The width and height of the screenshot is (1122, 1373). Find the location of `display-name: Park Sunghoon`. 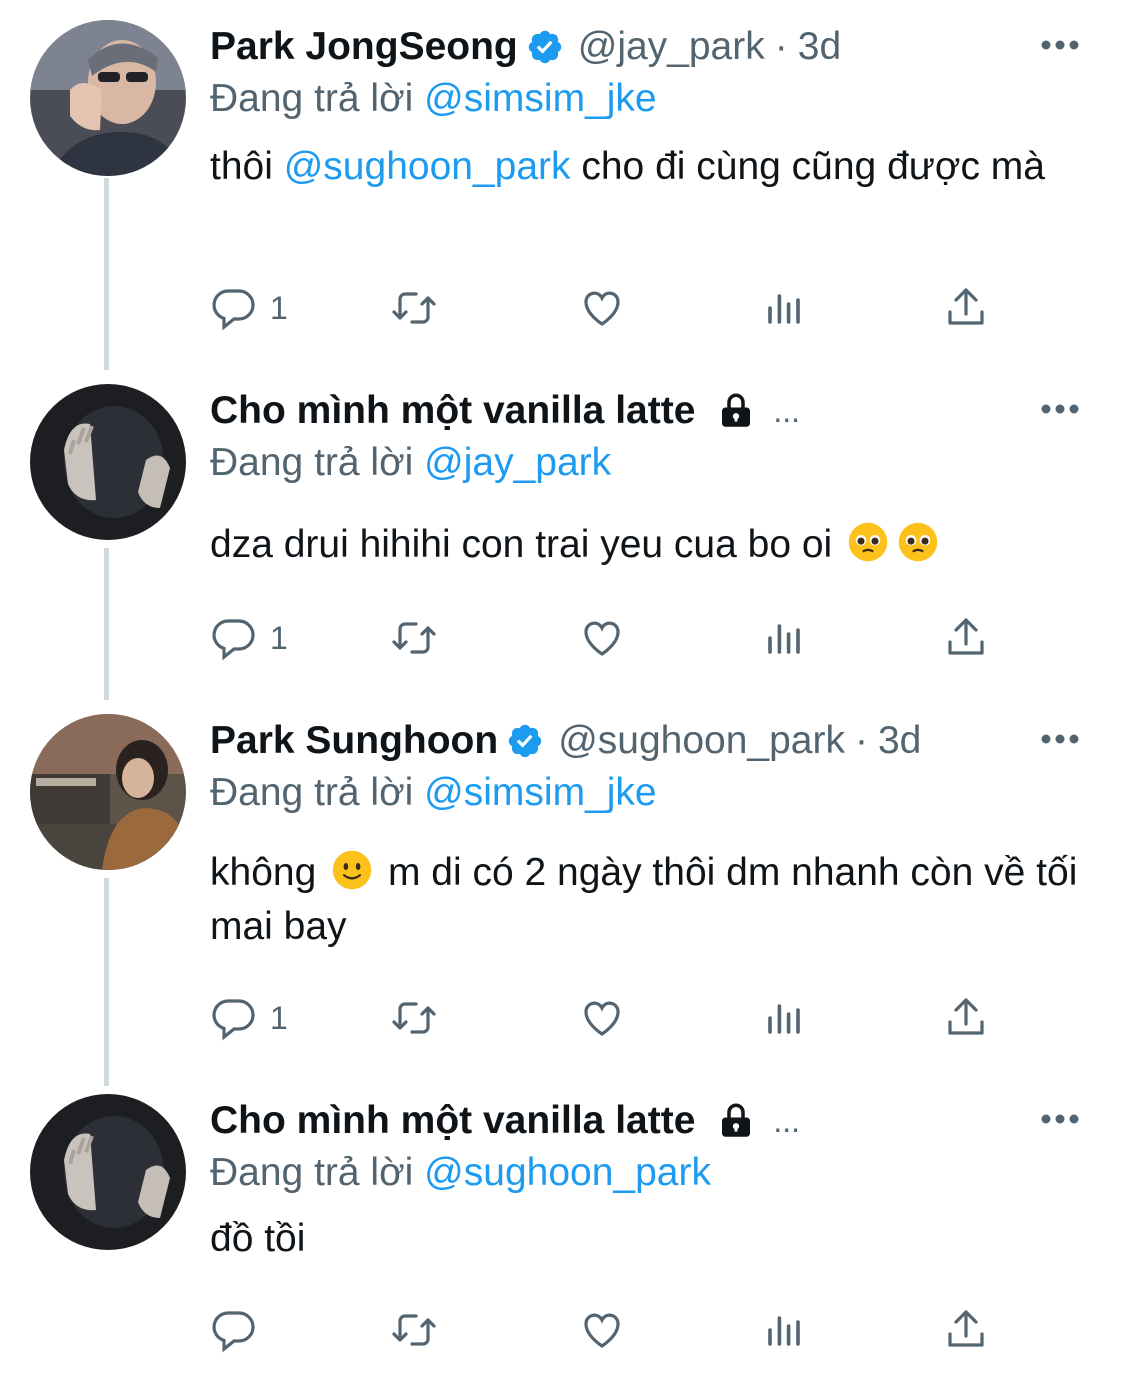

display-name: Park Sunghoon is located at coordinates (354, 741).